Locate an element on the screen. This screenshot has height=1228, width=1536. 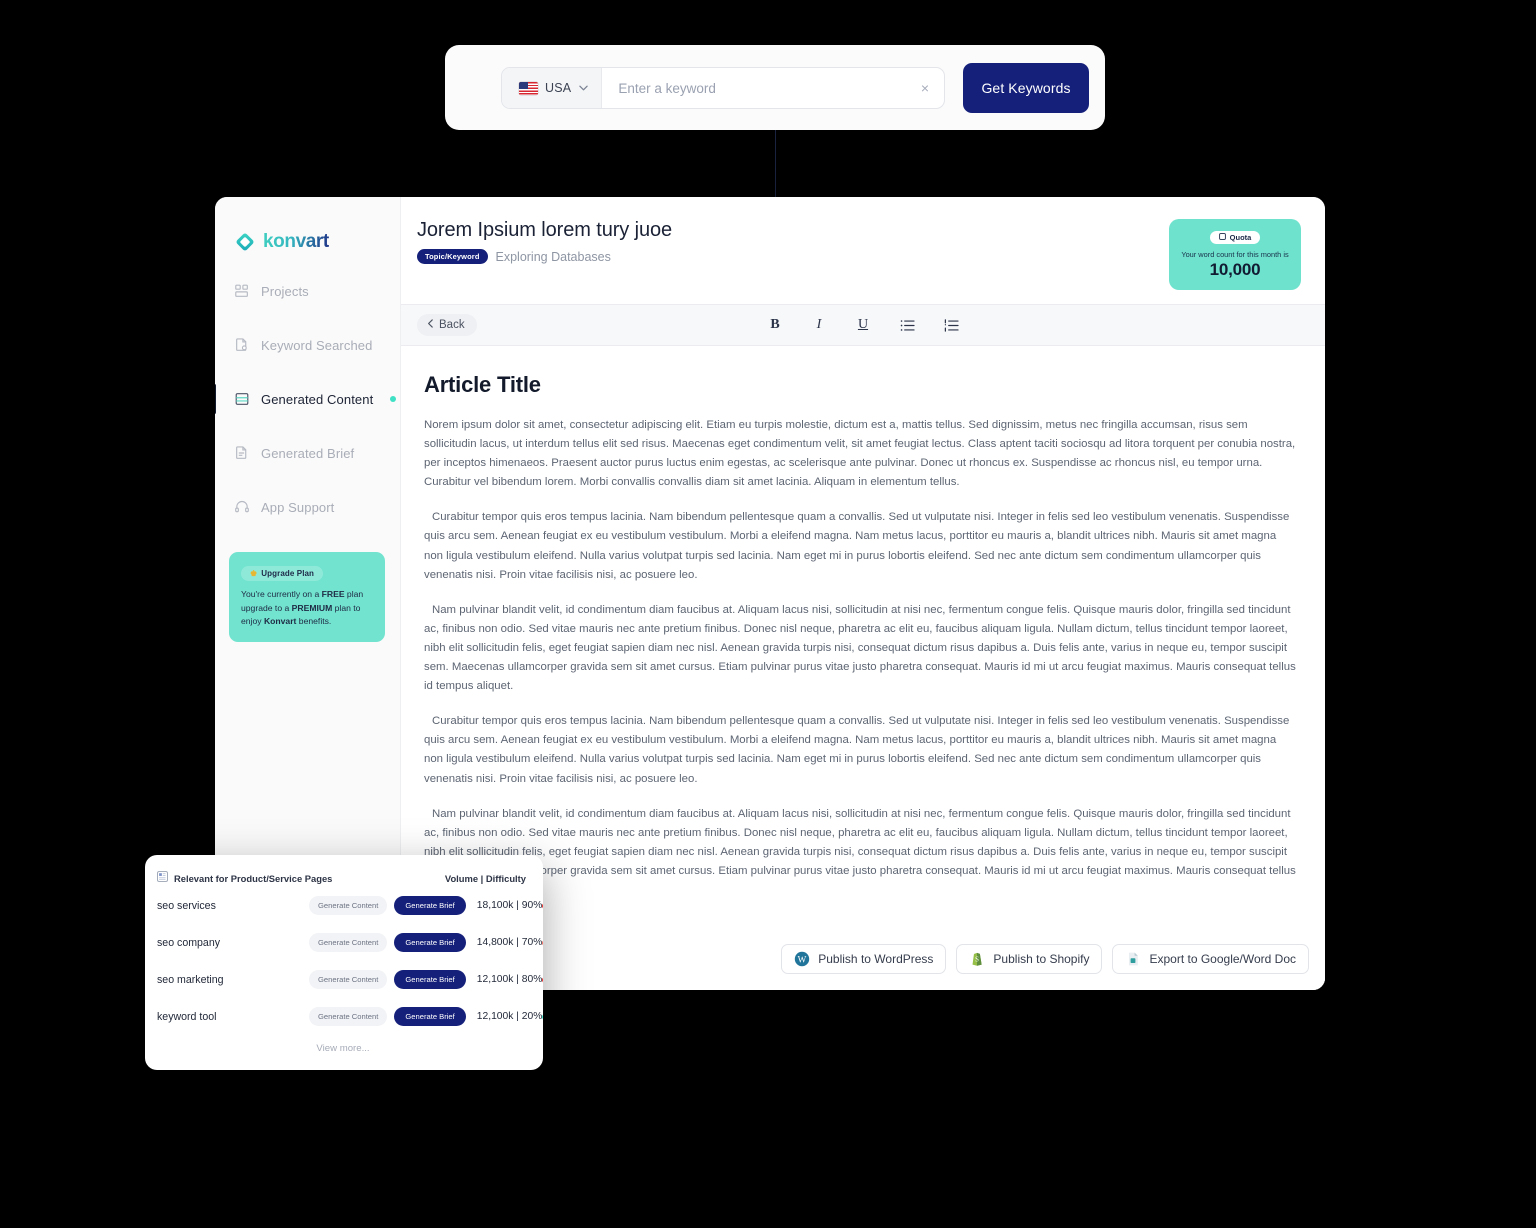
topic-keyword-badge: Topic/Keyword is located at coordinates (452, 256).